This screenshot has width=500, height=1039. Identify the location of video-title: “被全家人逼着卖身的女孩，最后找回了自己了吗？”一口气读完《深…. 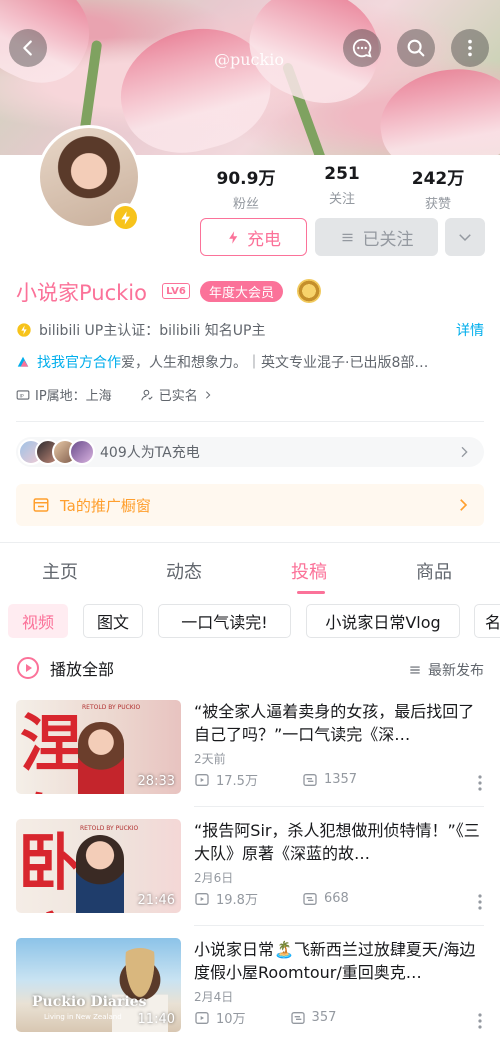
(334, 723).